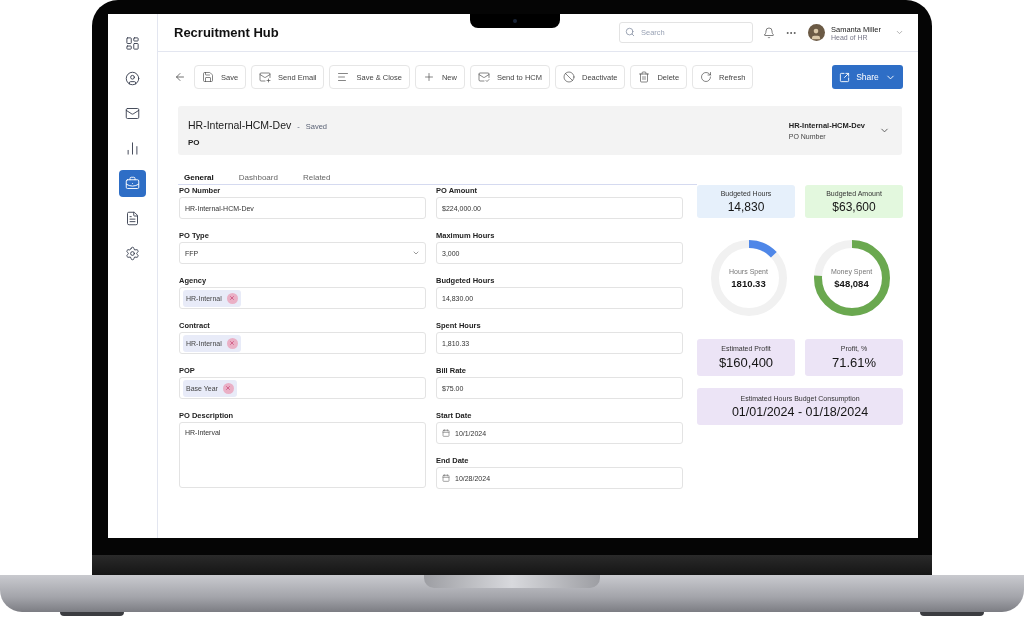 The height and width of the screenshot is (618, 1024). What do you see at coordinates (867, 77) in the screenshot?
I see `share-button: Share` at bounding box center [867, 77].